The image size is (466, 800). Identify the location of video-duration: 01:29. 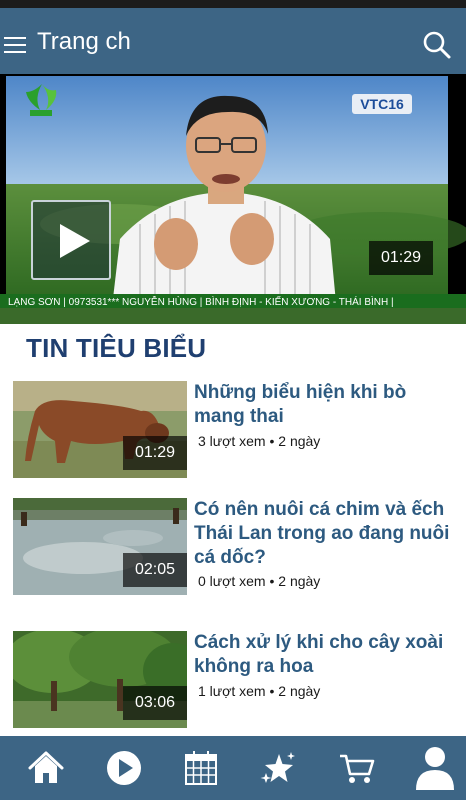
(155, 453).